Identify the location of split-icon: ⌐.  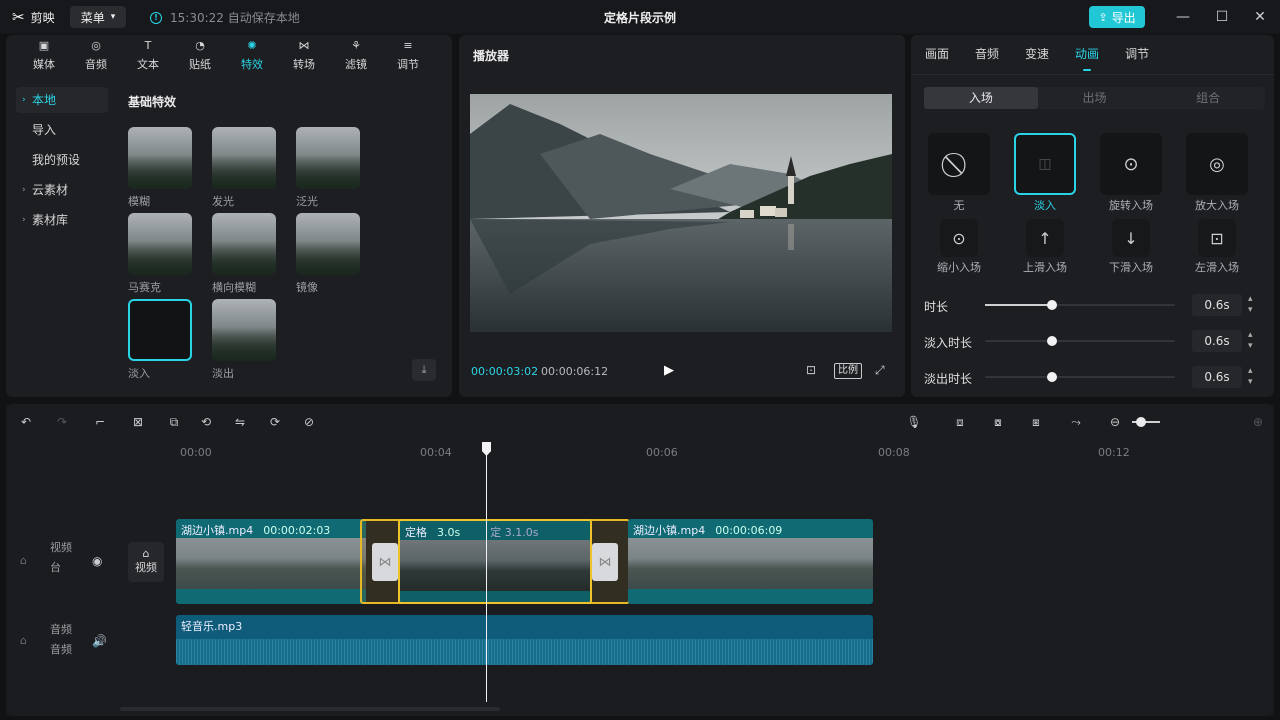
(100, 422).